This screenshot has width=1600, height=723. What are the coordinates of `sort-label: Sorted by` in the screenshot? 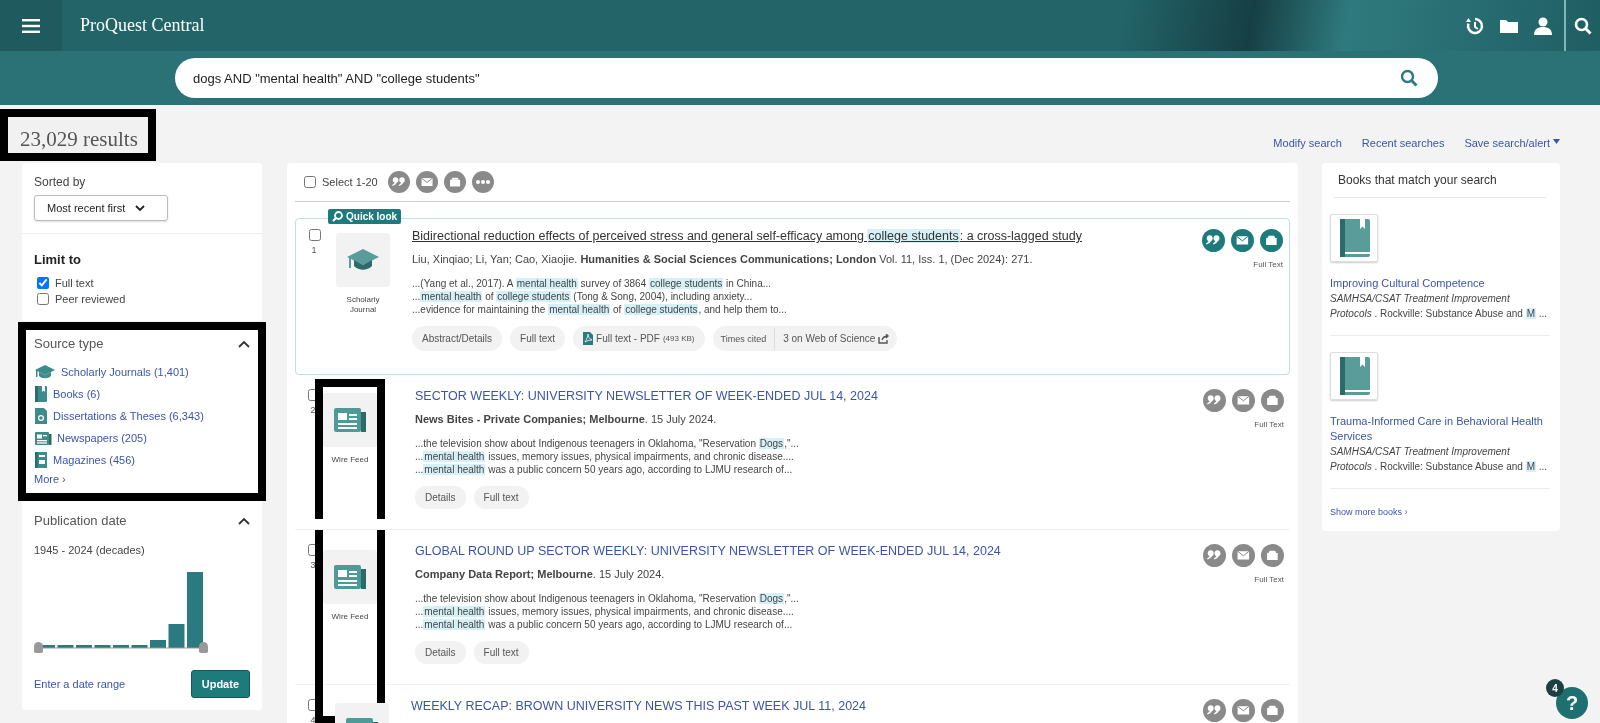 It's located at (60, 182).